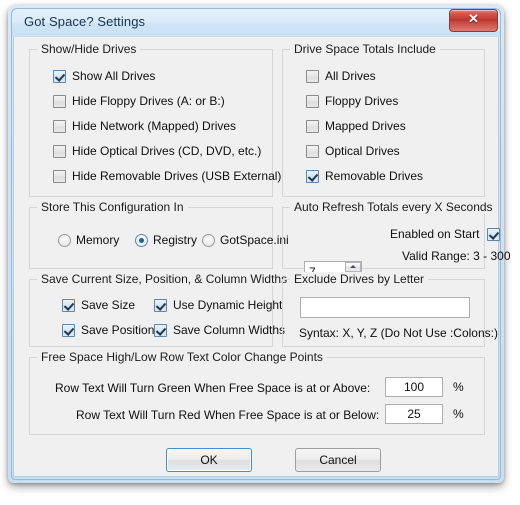  I want to click on window-title: Got Space? Settings, so click(85, 21).